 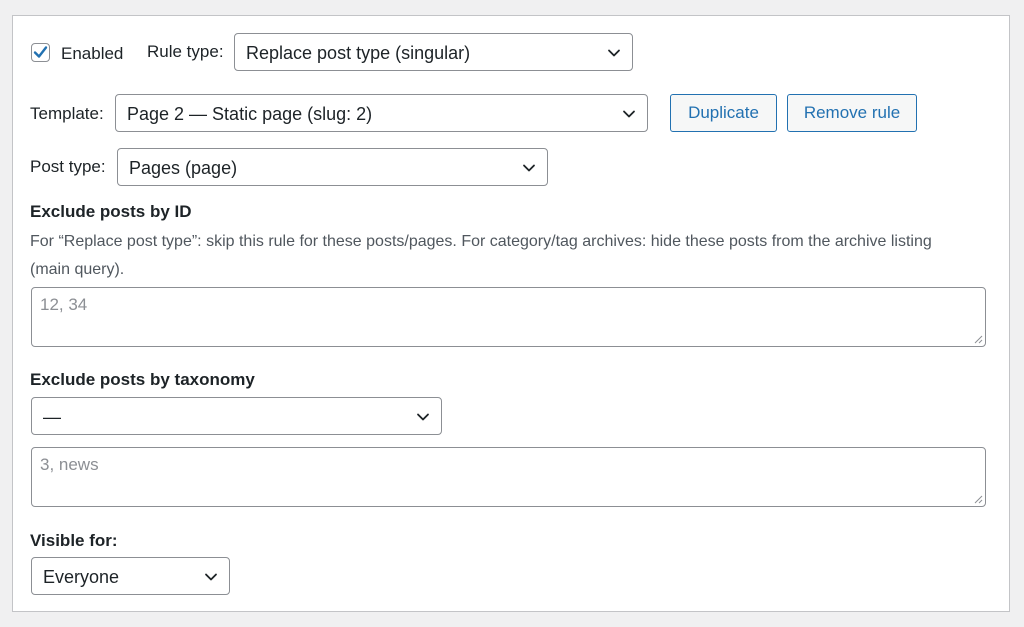 I want to click on post-type-label: Post type:, so click(x=68, y=166).